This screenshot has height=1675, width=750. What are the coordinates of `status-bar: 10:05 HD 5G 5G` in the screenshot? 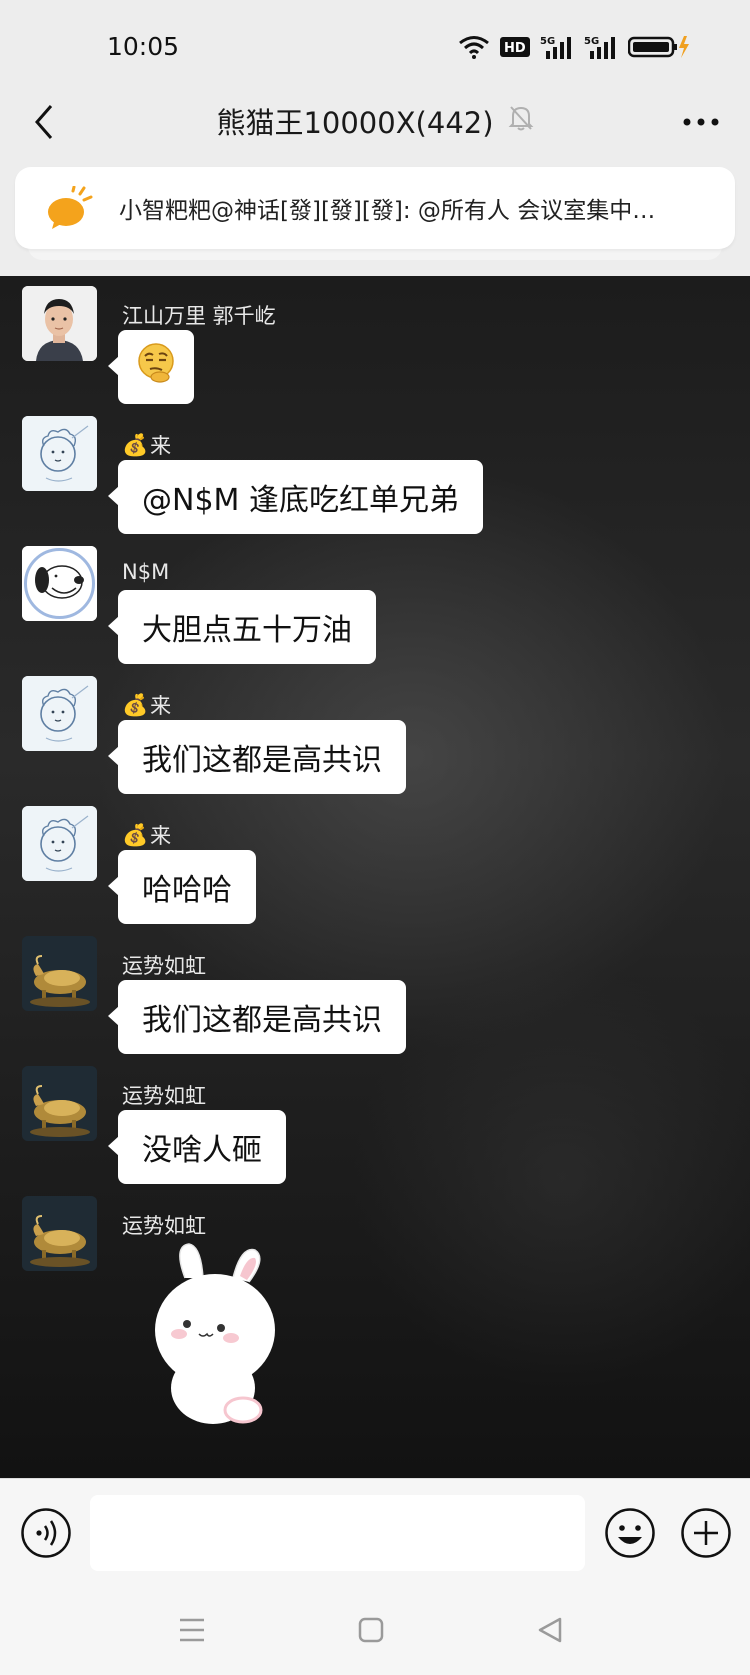 It's located at (375, 45).